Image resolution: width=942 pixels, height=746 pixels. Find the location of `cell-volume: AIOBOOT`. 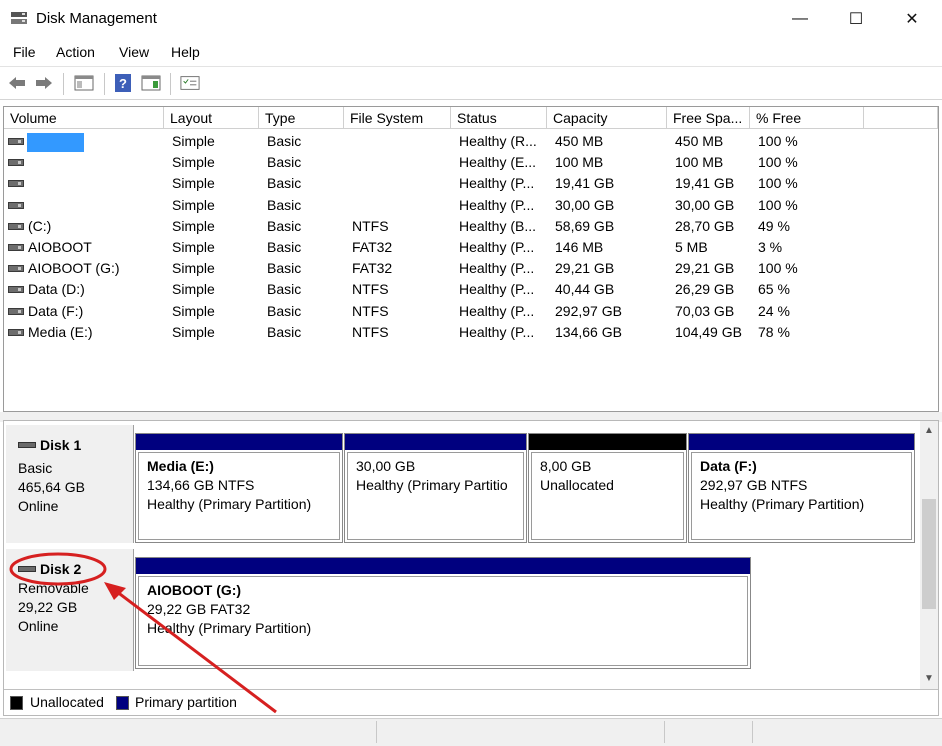

cell-volume: AIOBOOT is located at coordinates (60, 247).